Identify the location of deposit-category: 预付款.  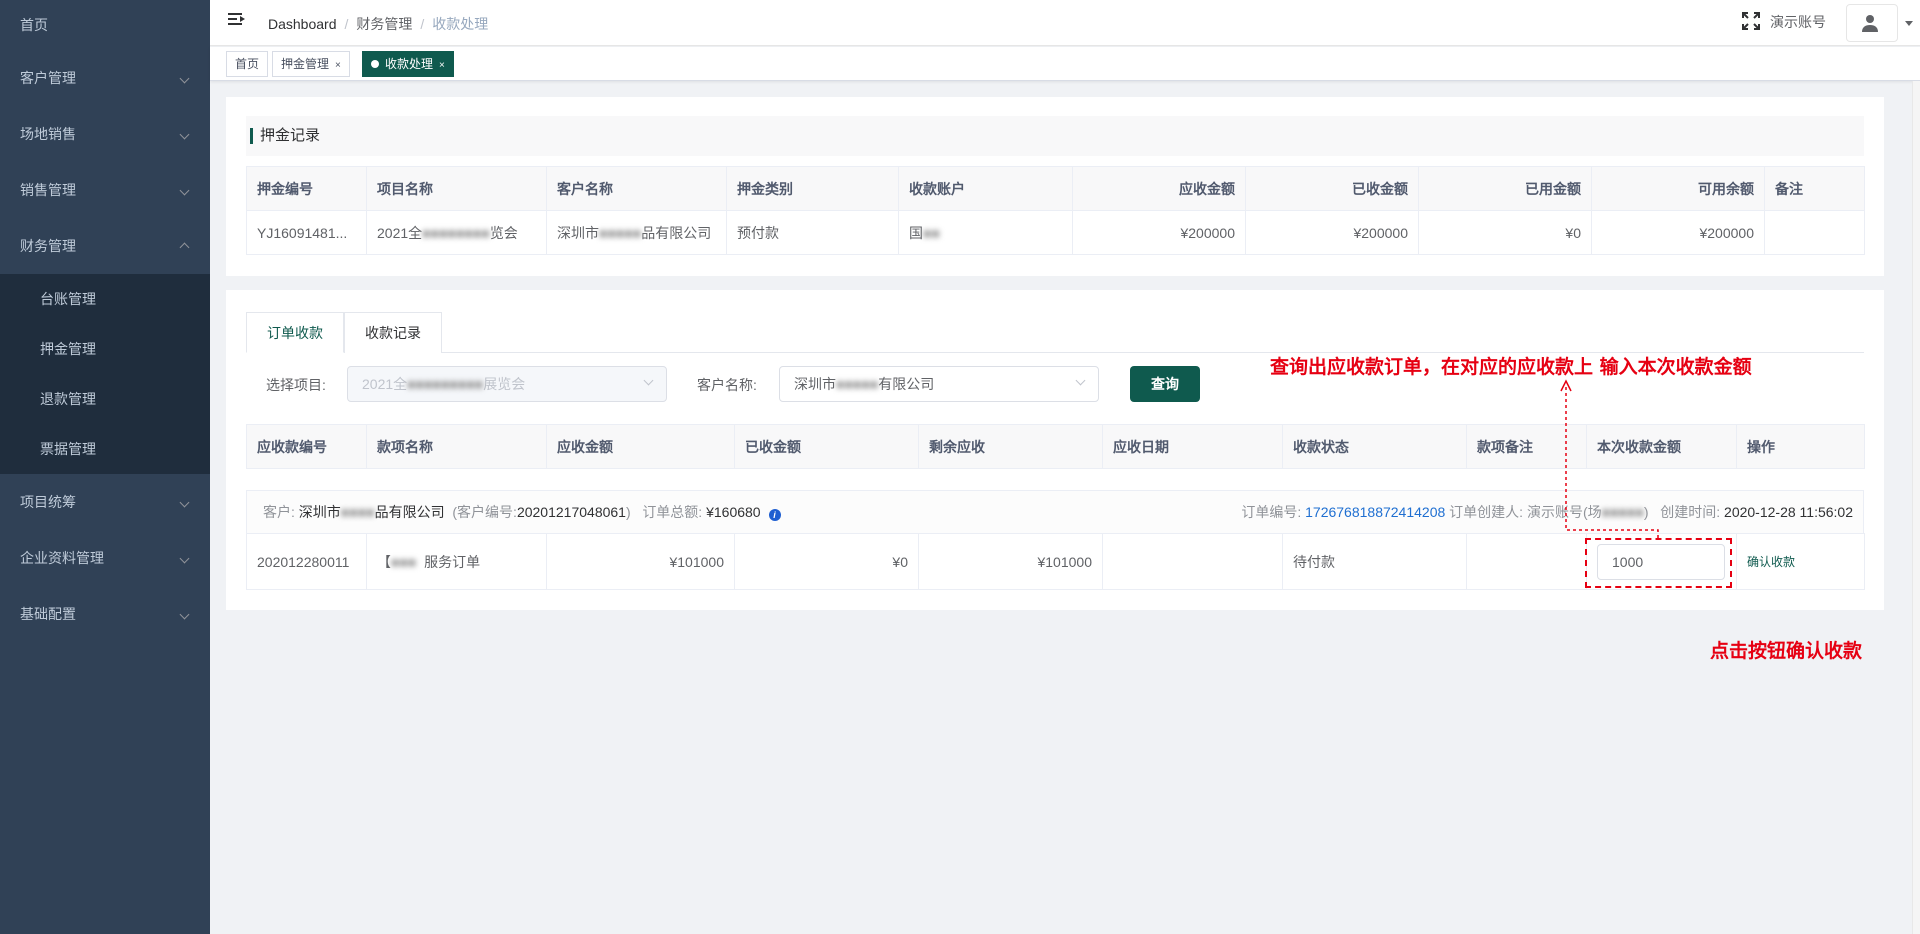
(812, 232).